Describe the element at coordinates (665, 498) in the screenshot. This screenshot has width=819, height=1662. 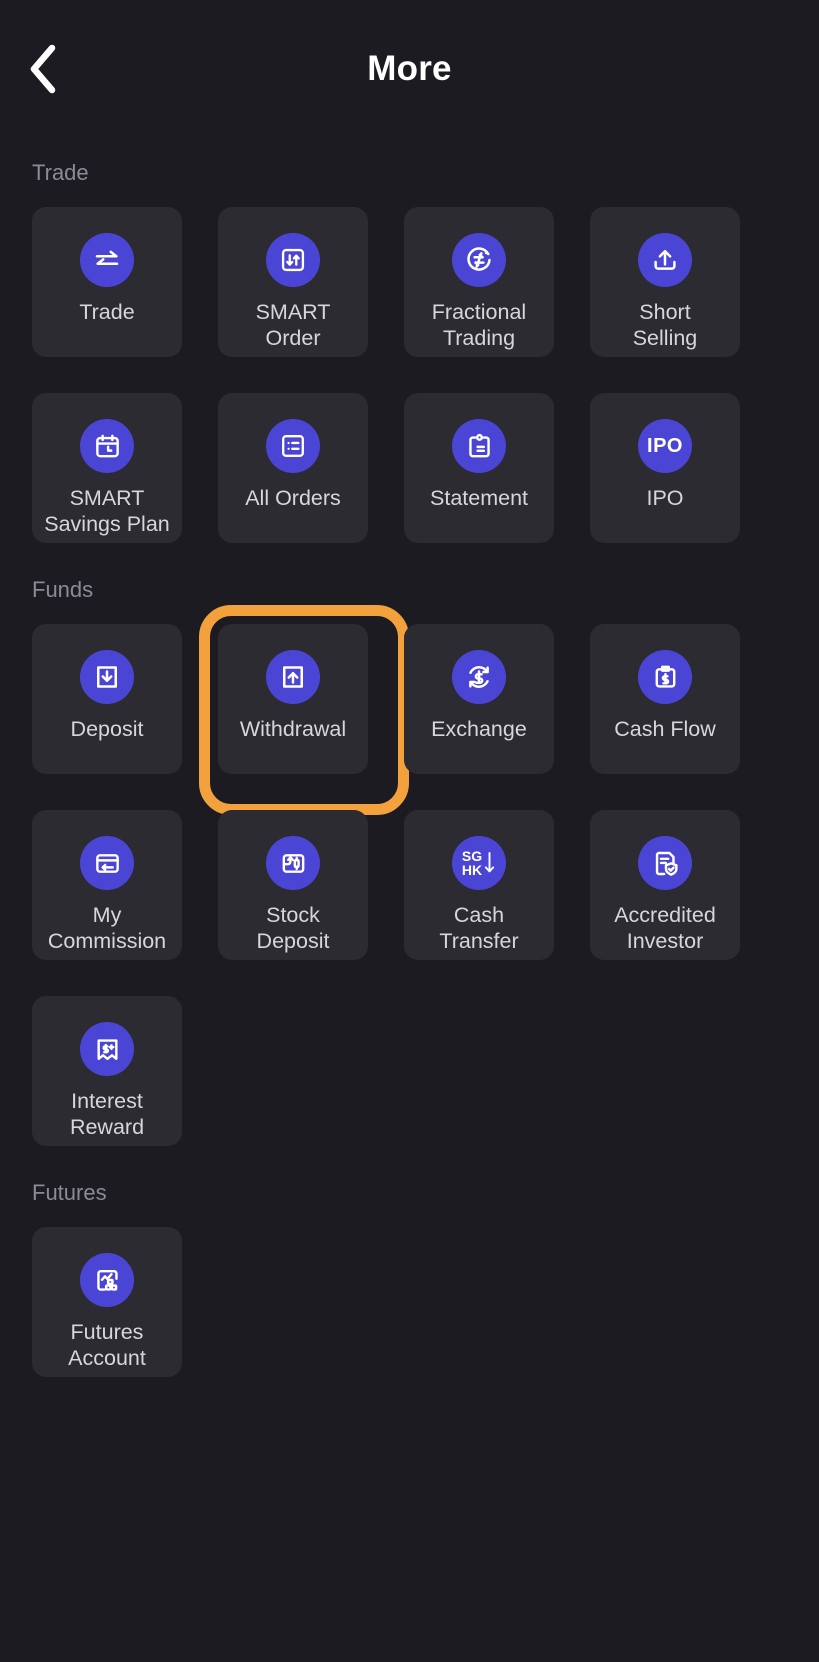
I see `tile-label-ipo: IPO` at that location.